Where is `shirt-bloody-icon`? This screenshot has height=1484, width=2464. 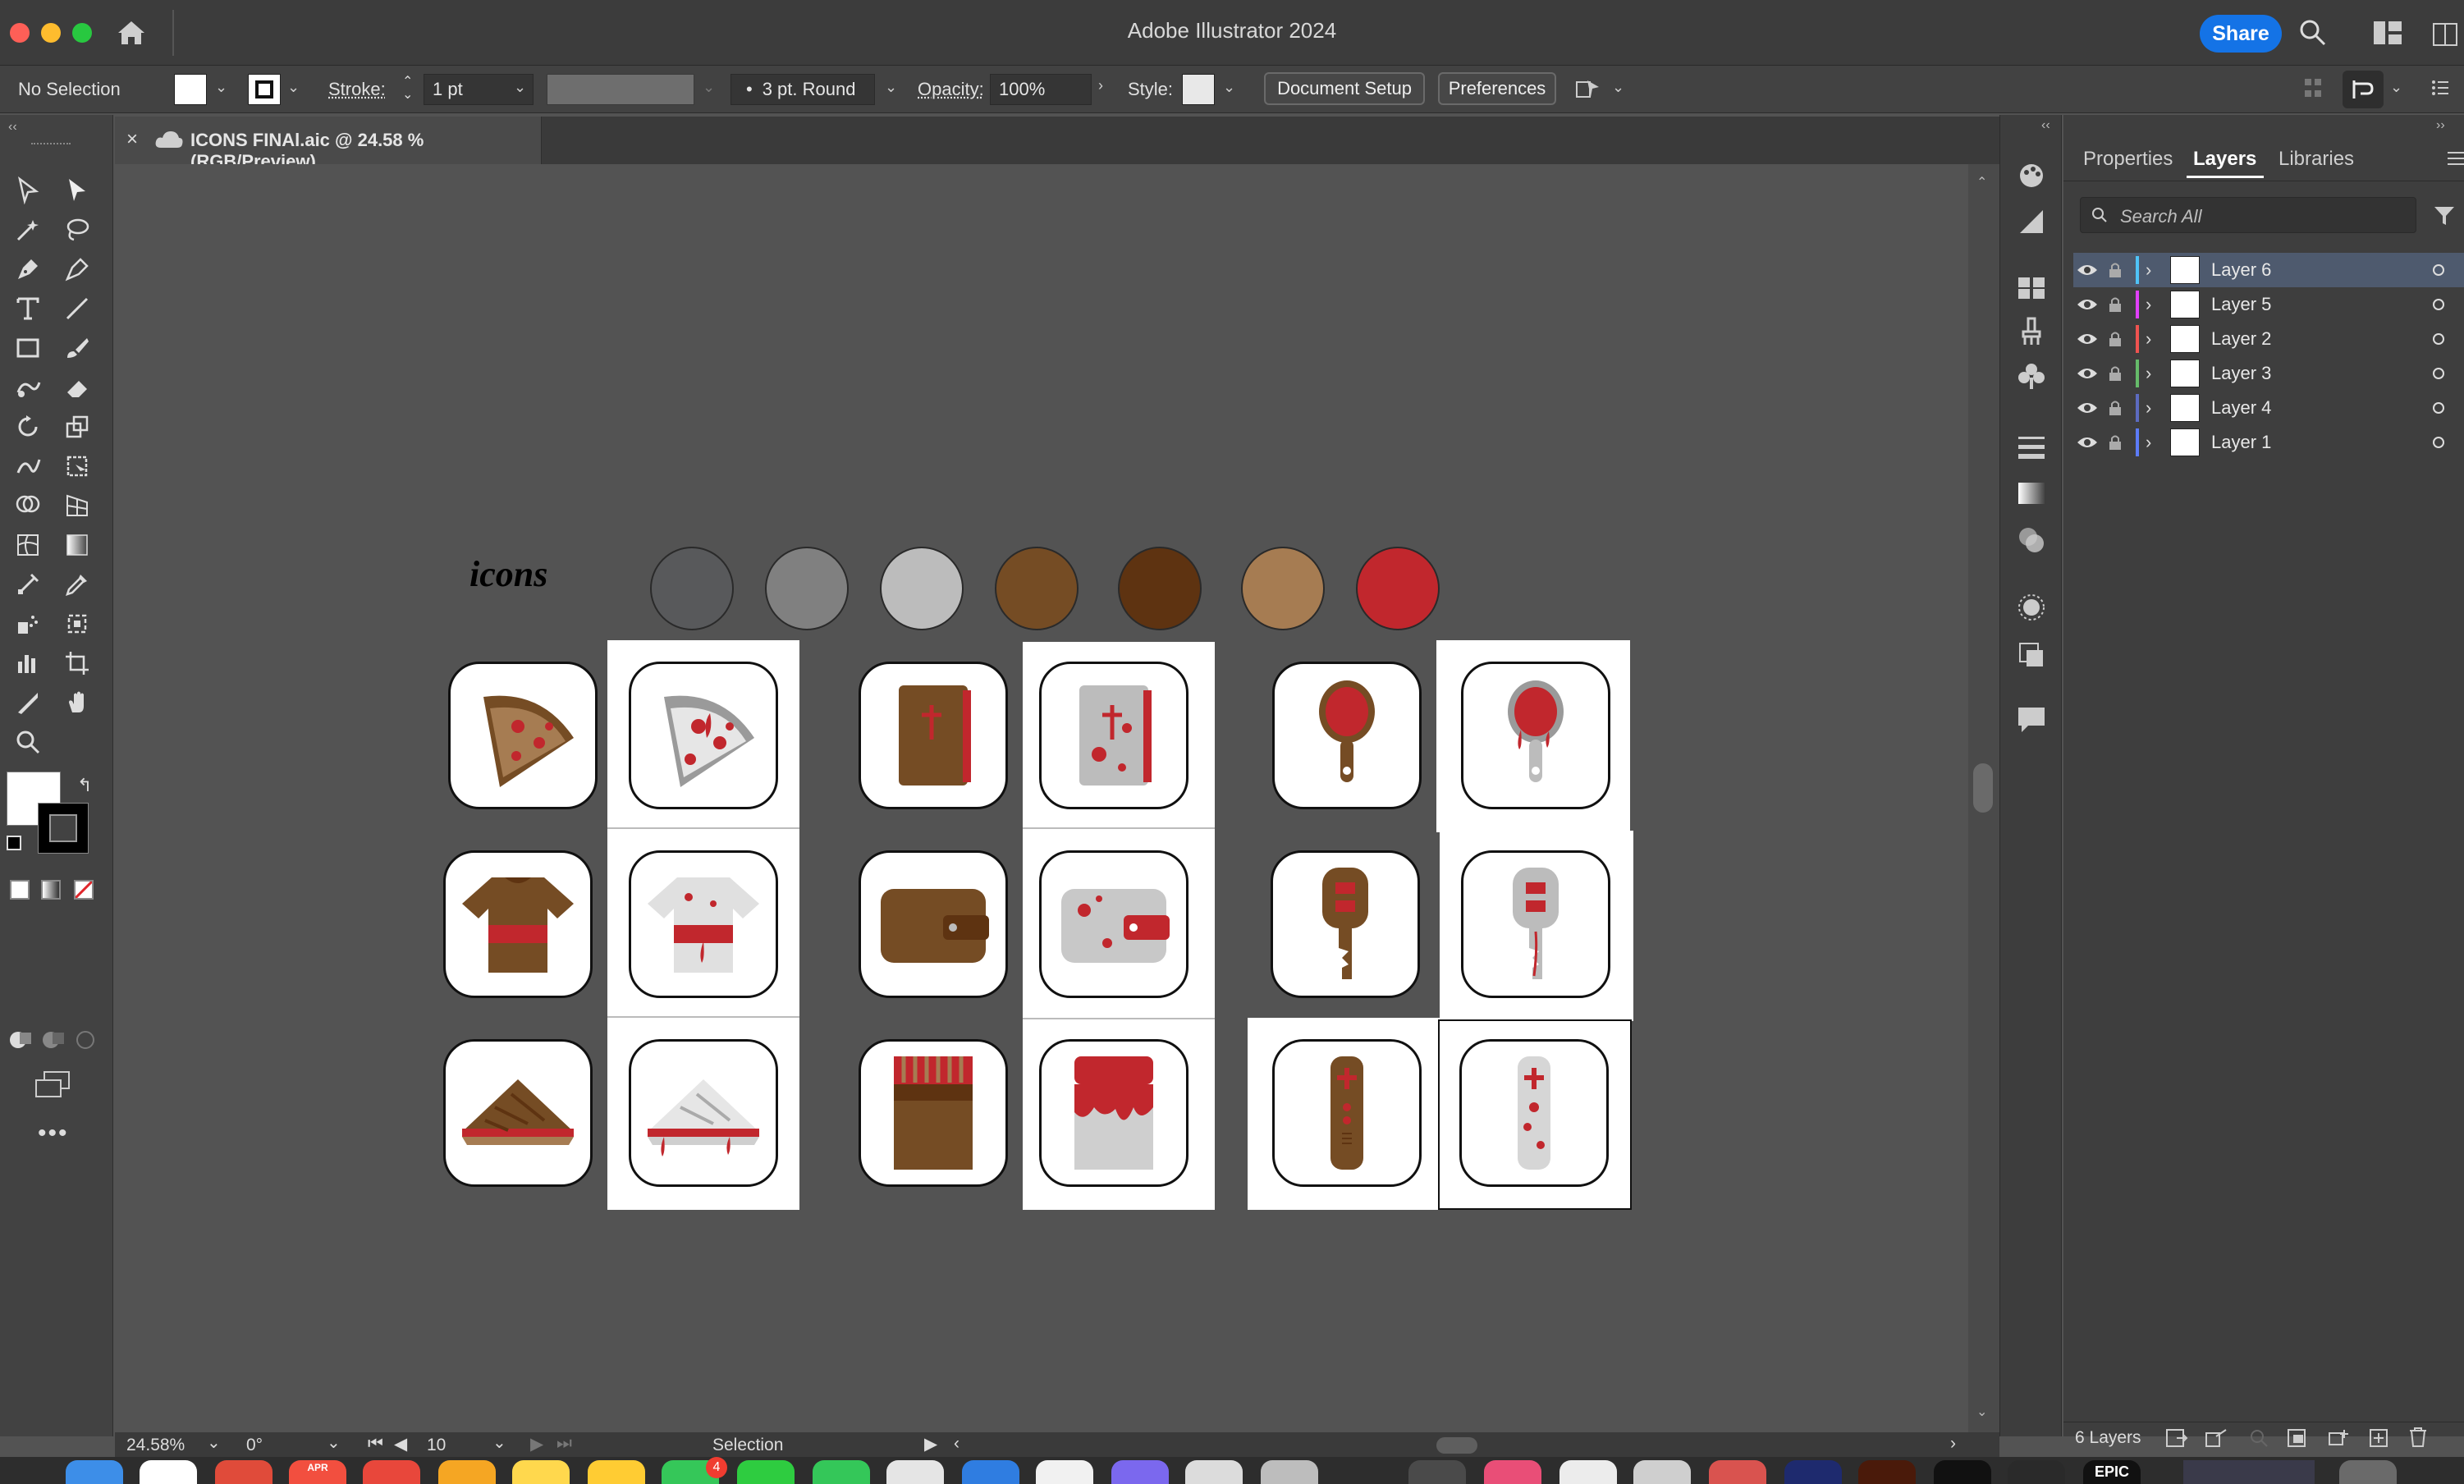
shirt-bloody-icon is located at coordinates (703, 924).